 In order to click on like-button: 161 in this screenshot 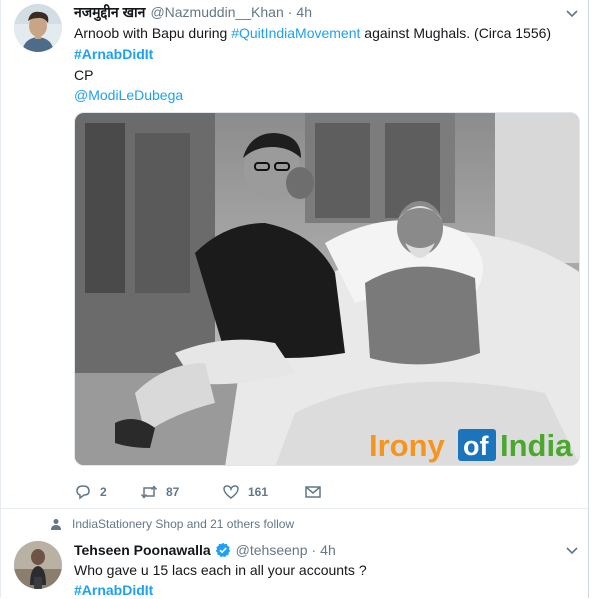, I will do `click(263, 492)`.